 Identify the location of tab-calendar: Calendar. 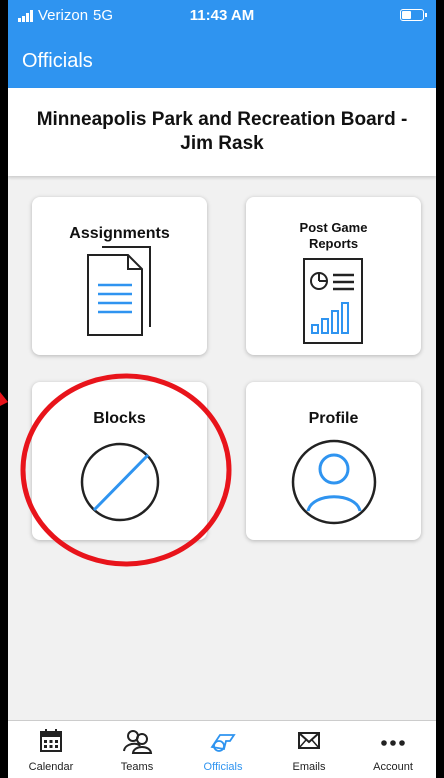
(51, 749).